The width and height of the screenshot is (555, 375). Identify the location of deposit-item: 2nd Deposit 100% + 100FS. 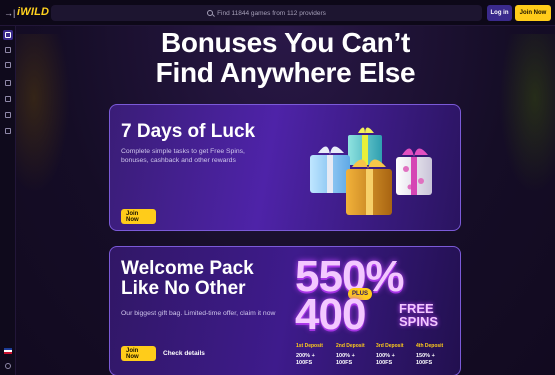
(356, 355).